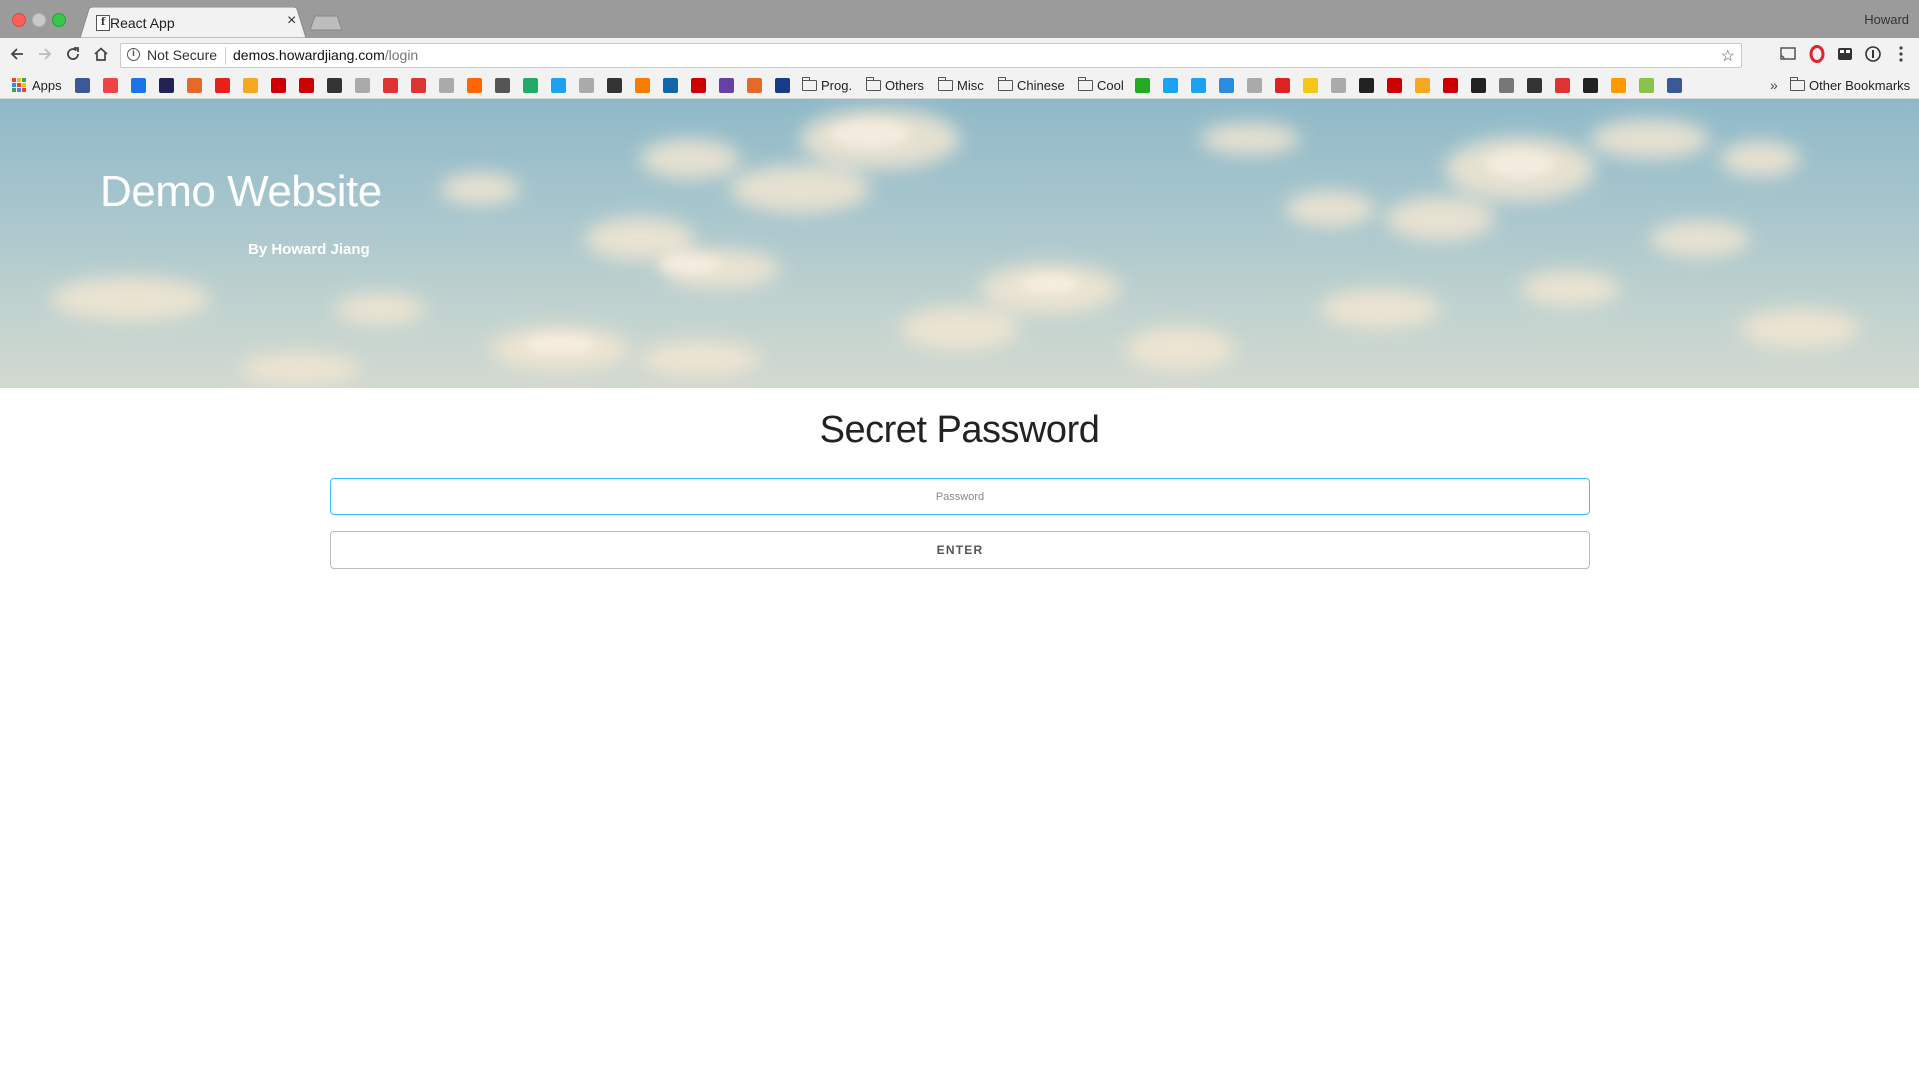  What do you see at coordinates (133, 54) in the screenshot?
I see `site-info-icon: i` at bounding box center [133, 54].